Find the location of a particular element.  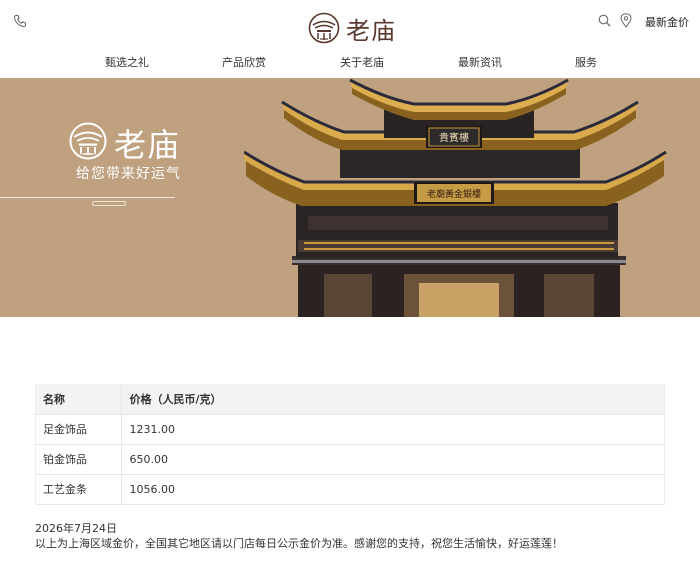

product-name-cell: 足金饰品 is located at coordinates (78, 428).